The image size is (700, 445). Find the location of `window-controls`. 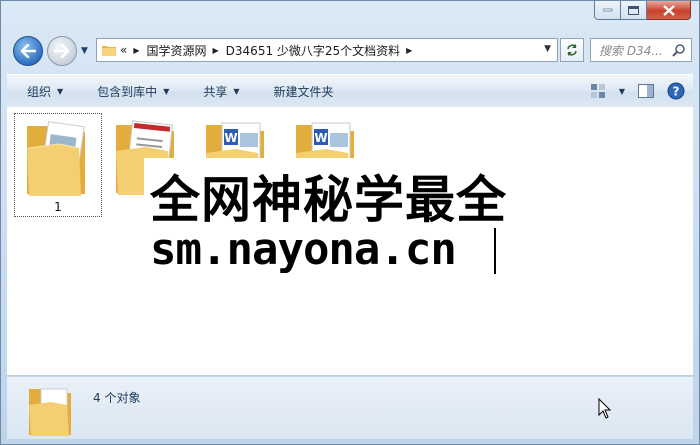

window-controls is located at coordinates (642, 10).